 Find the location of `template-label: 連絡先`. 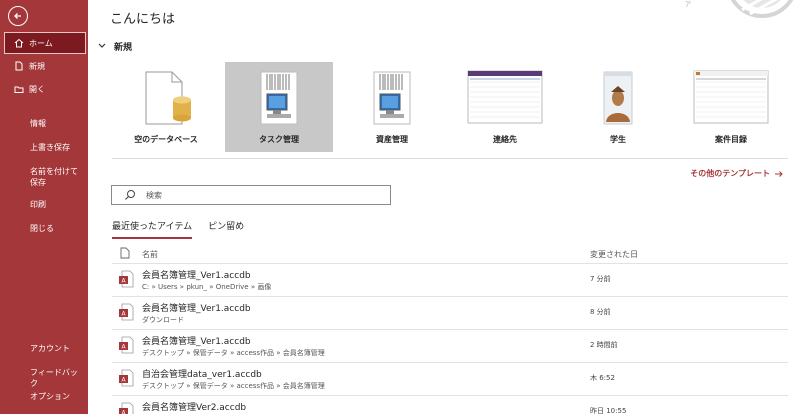

template-label: 連絡先 is located at coordinates (505, 139).